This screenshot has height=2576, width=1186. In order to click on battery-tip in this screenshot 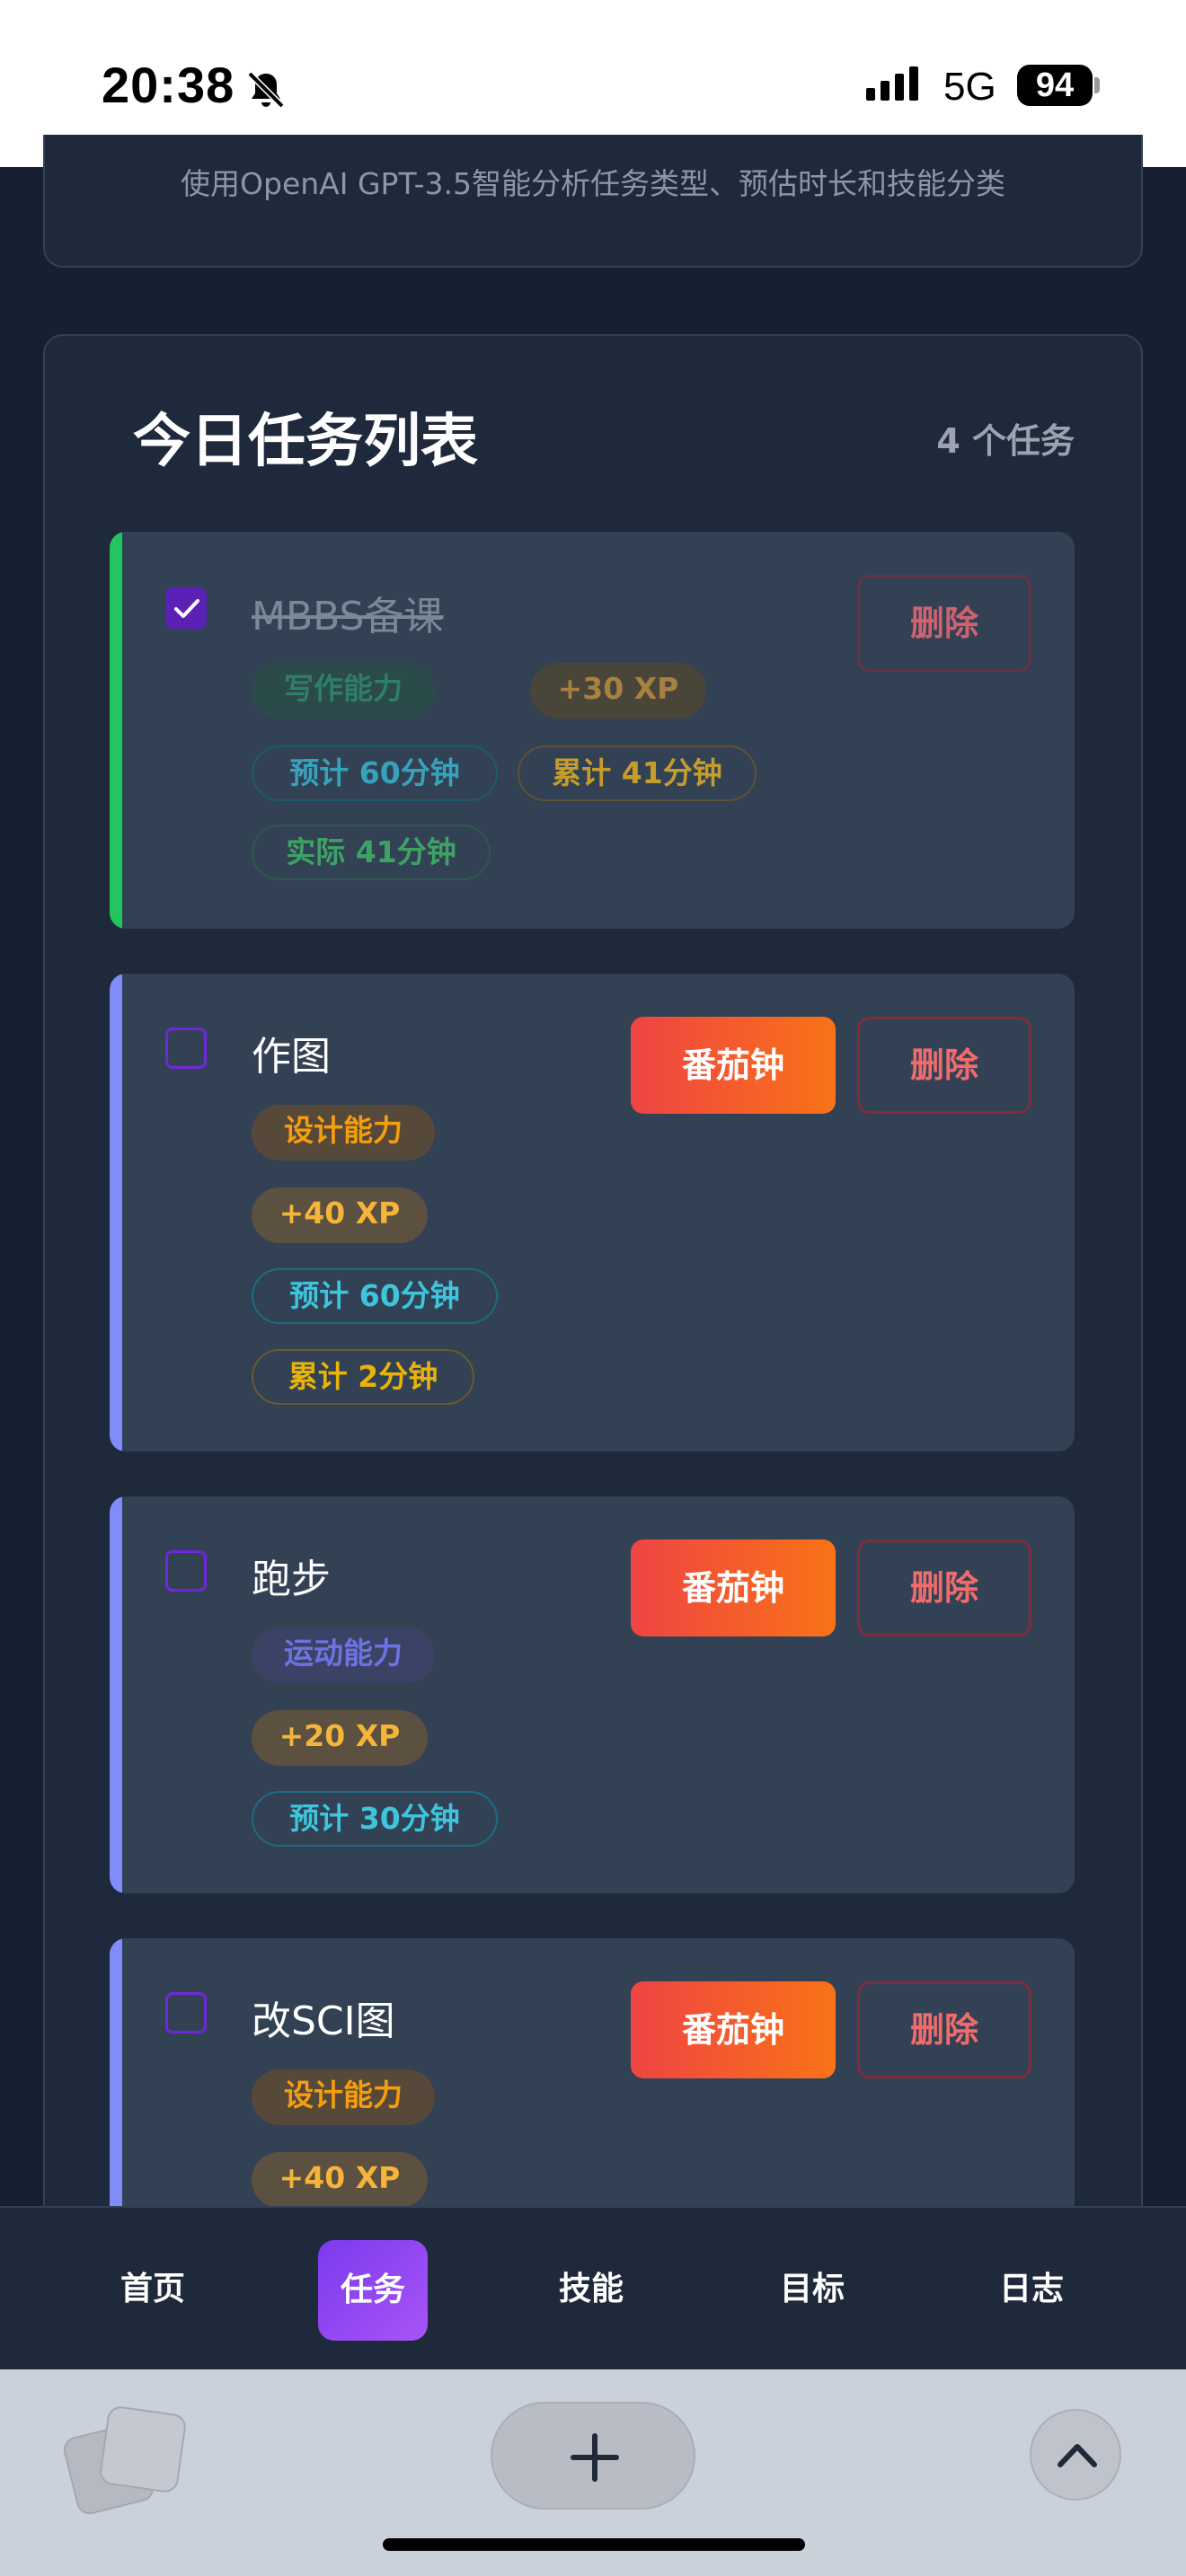, I will do `click(1097, 85)`.